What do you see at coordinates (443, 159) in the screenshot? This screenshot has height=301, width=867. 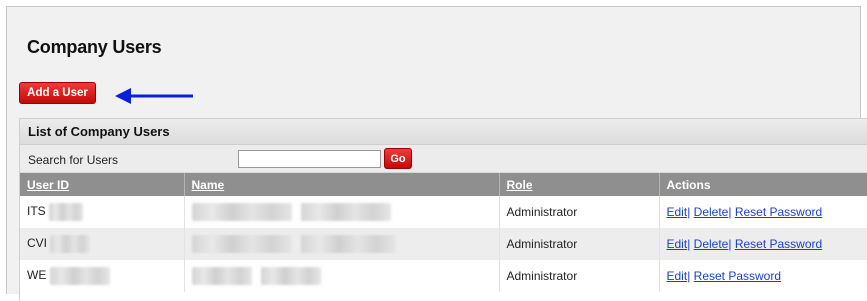 I see `search-row: Search for Users Go` at bounding box center [443, 159].